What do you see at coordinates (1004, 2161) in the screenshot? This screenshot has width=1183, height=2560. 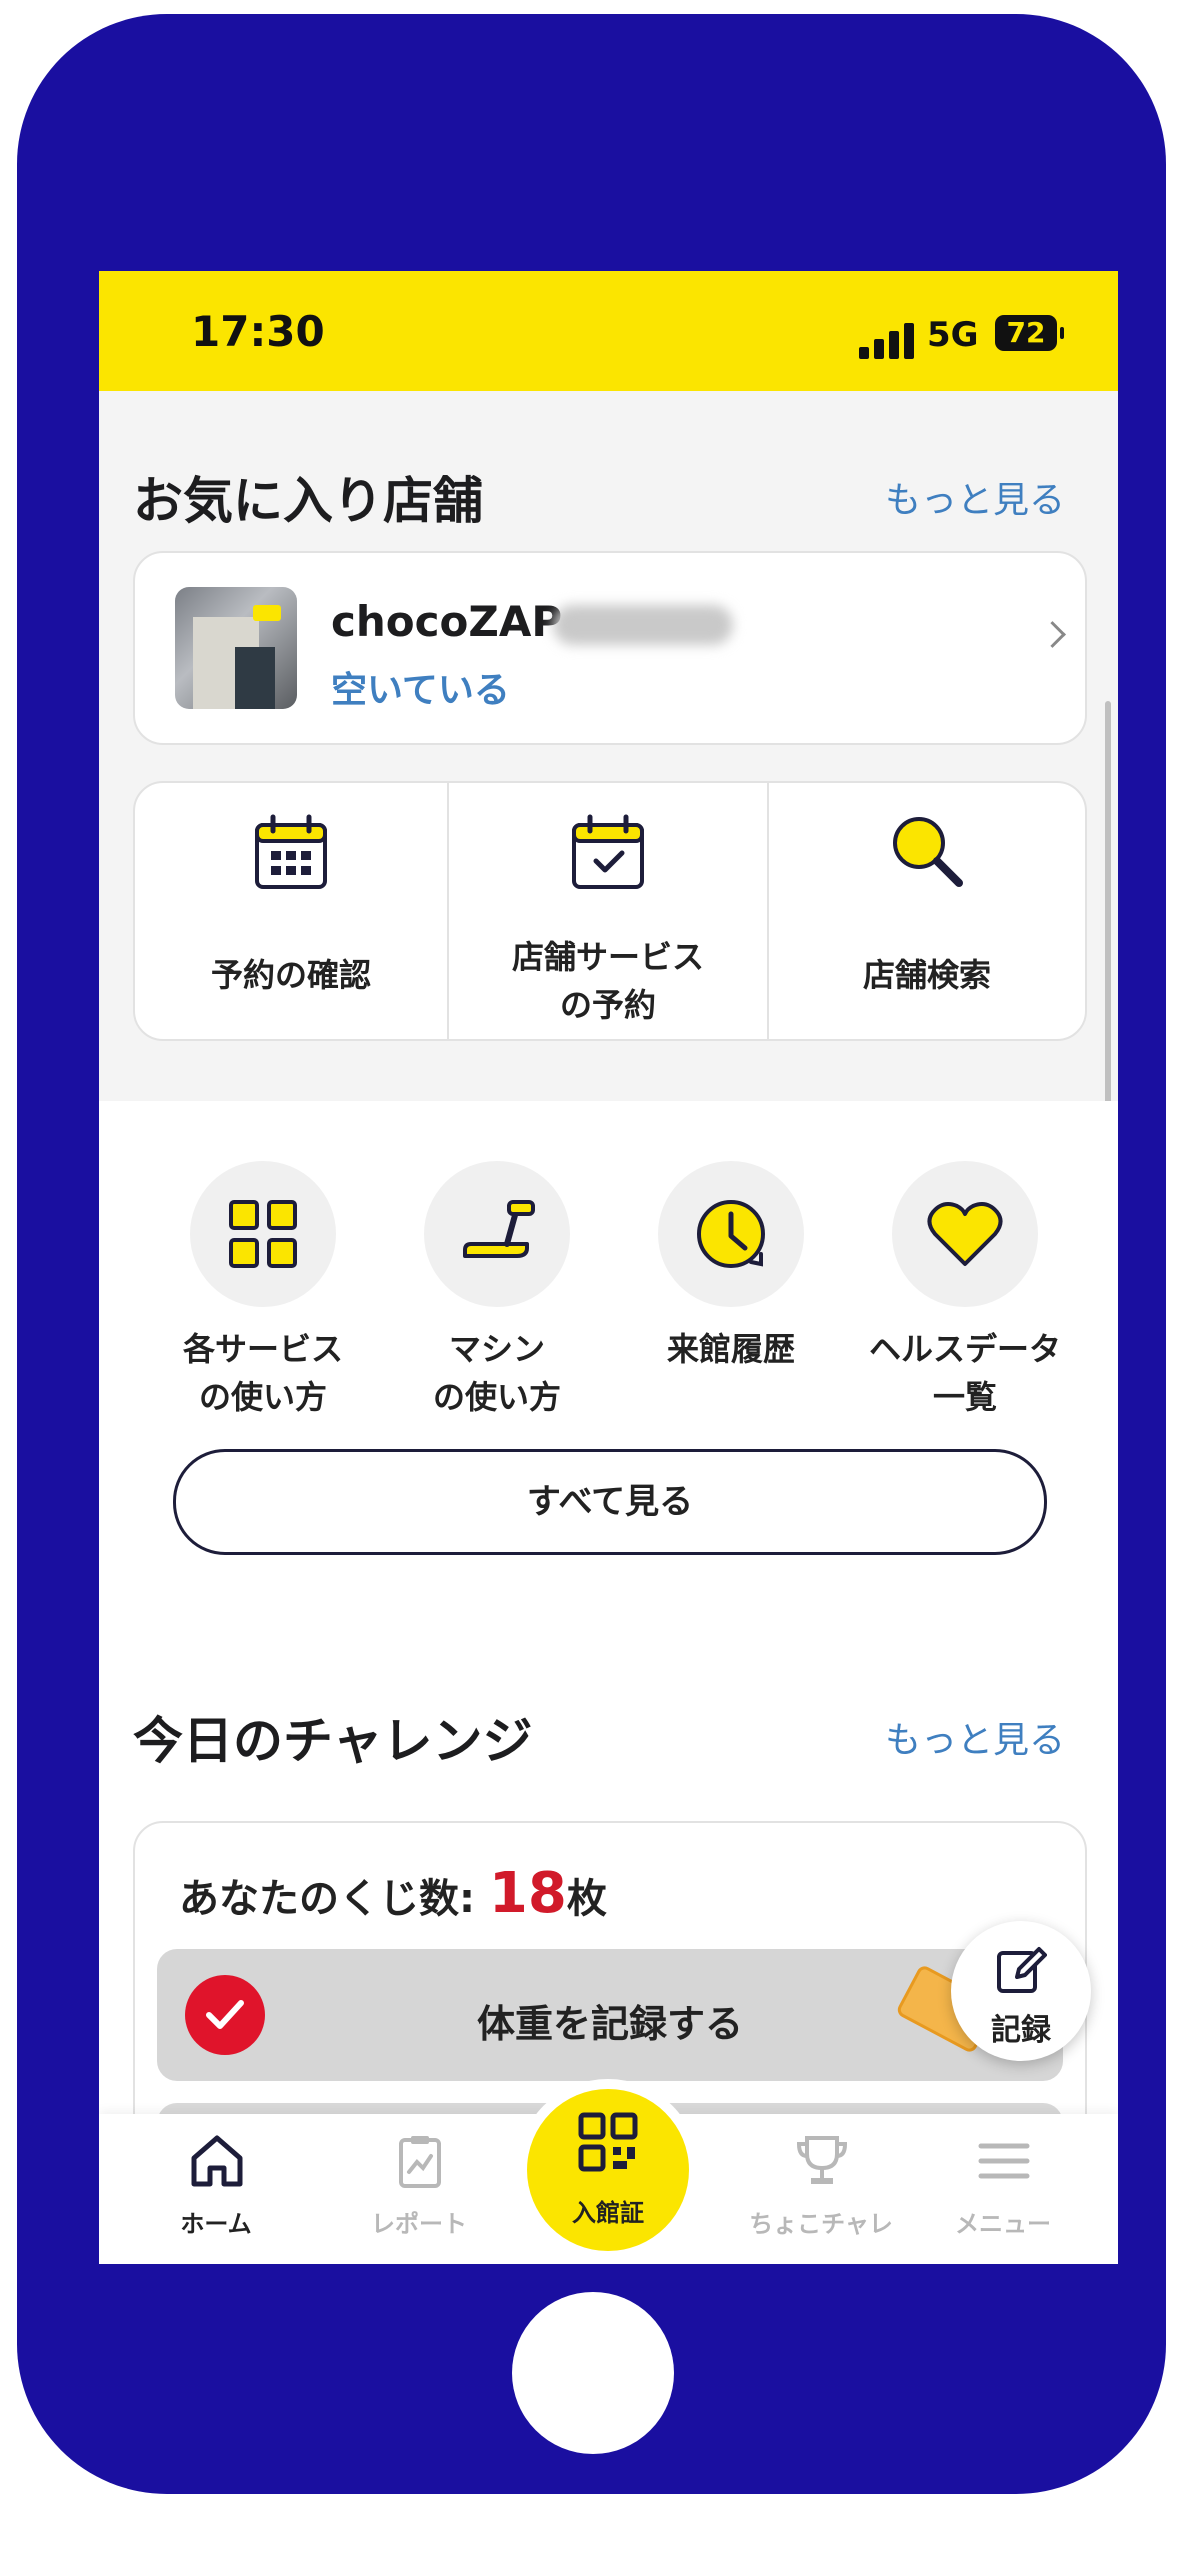 I see `menu-icon` at bounding box center [1004, 2161].